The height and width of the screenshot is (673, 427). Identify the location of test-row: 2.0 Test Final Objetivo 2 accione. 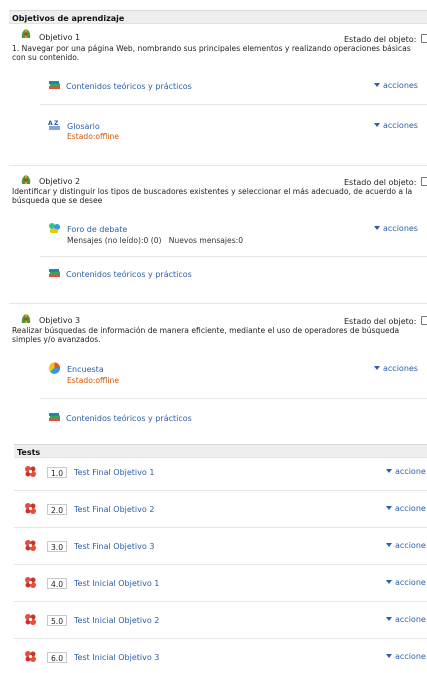
(220, 512).